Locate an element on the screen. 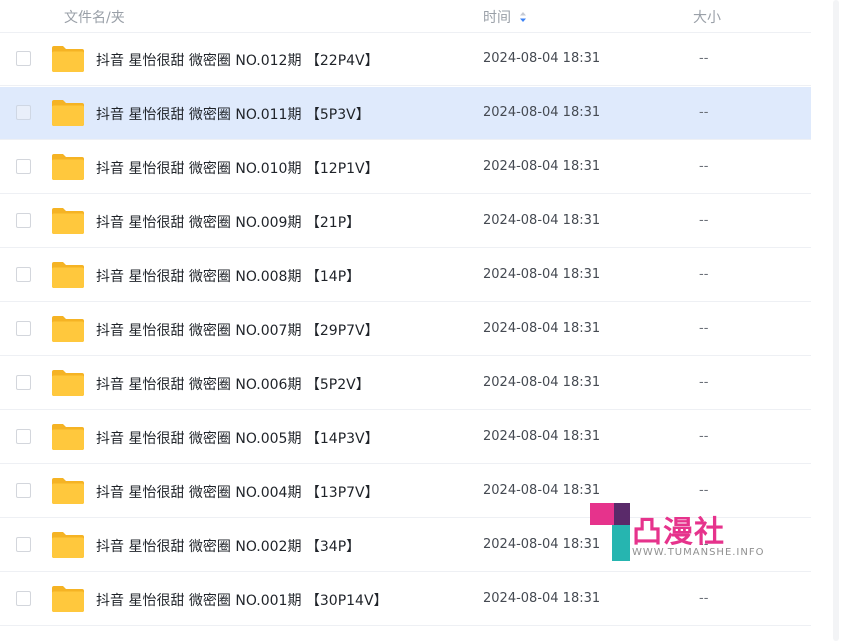 This screenshot has width=847, height=641. watermark-url: WWW.TUMANSHE.INFO is located at coordinates (698, 552).